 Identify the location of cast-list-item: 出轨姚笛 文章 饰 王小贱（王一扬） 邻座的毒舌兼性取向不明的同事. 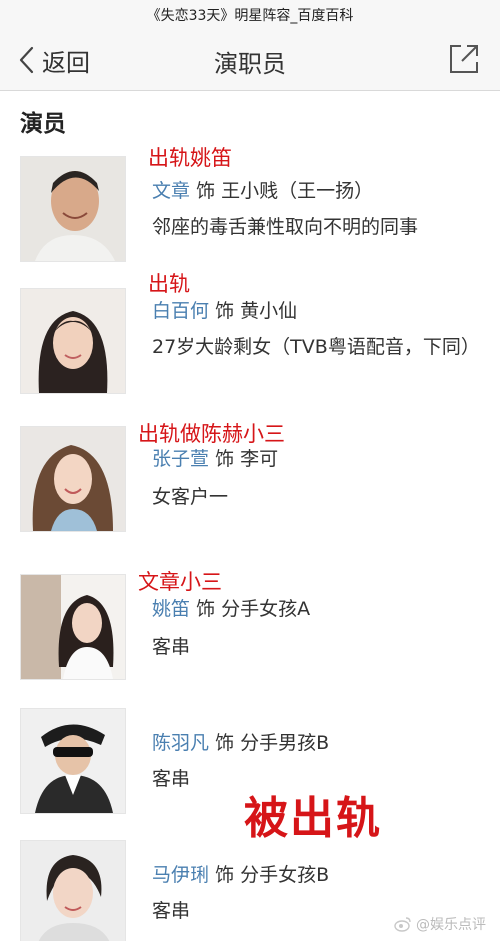
(250, 208).